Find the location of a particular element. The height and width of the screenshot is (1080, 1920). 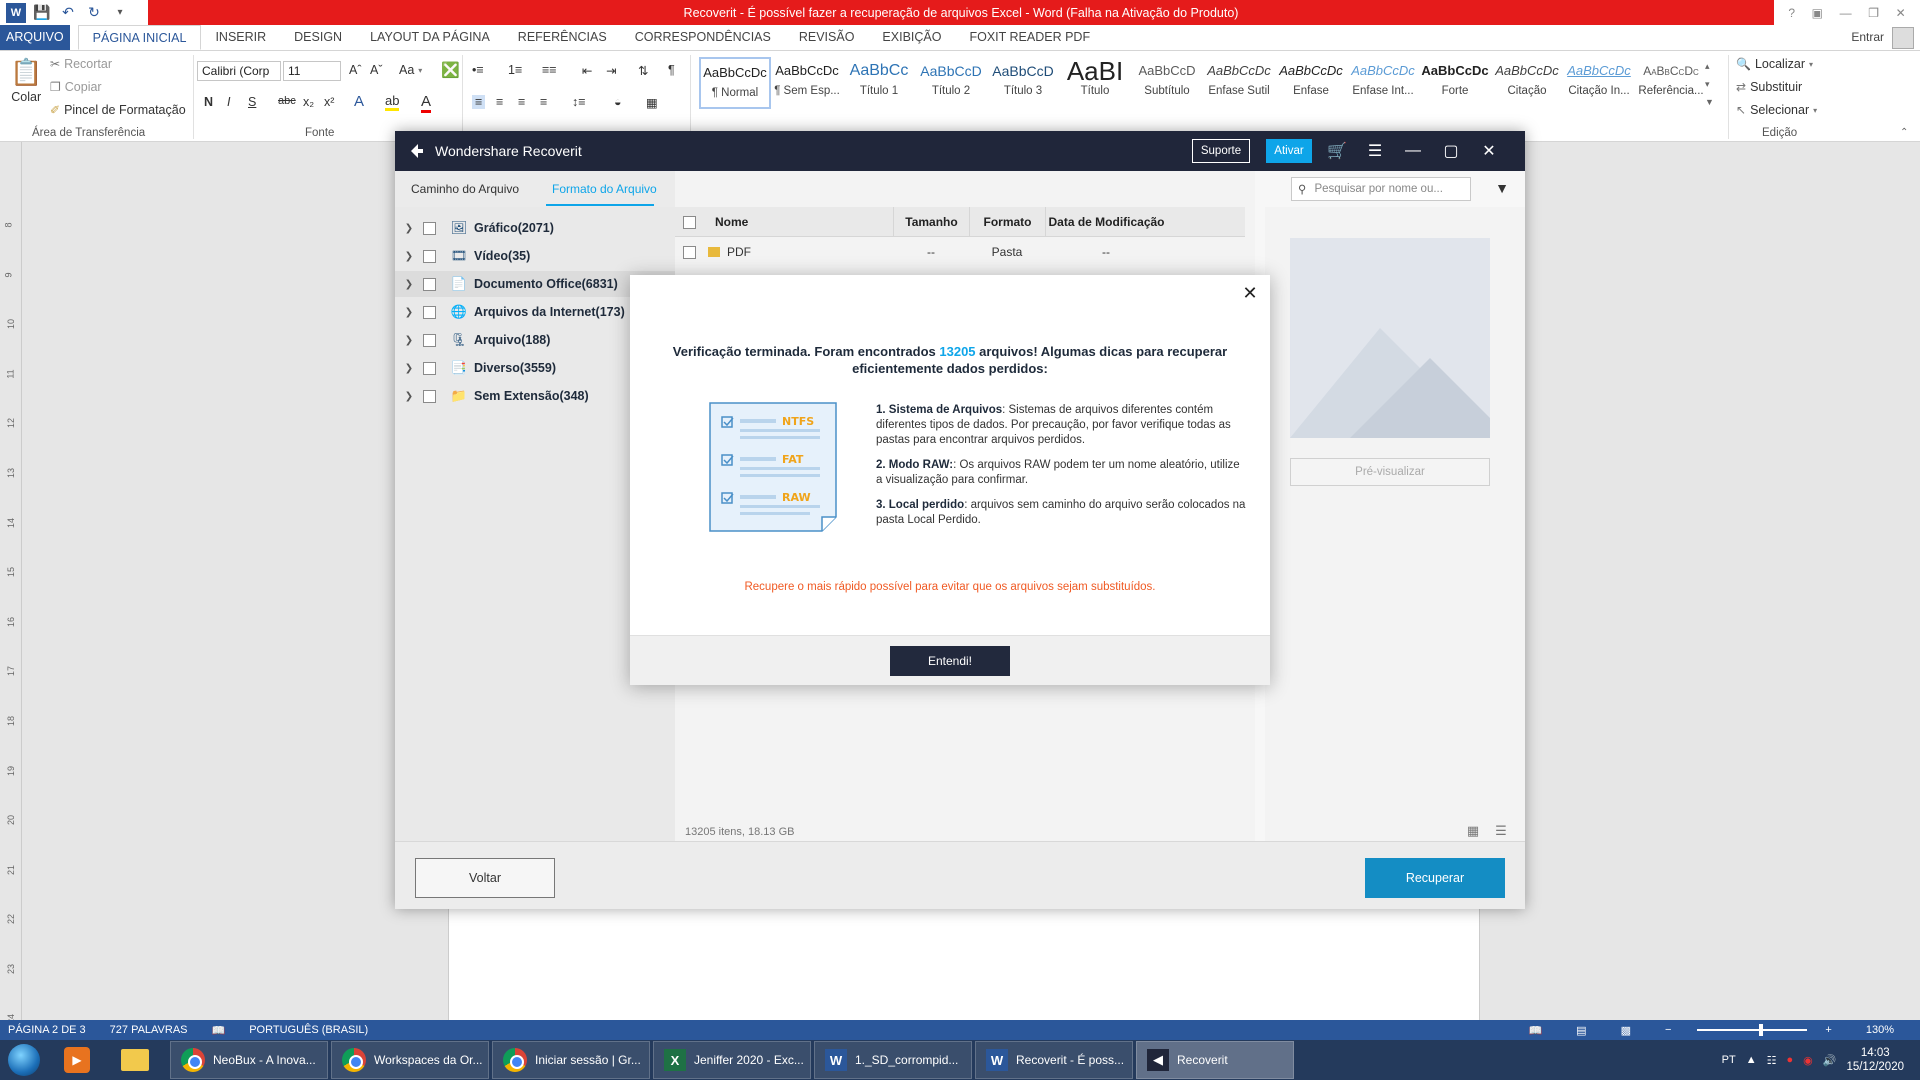

explorer-pin is located at coordinates (135, 1060).